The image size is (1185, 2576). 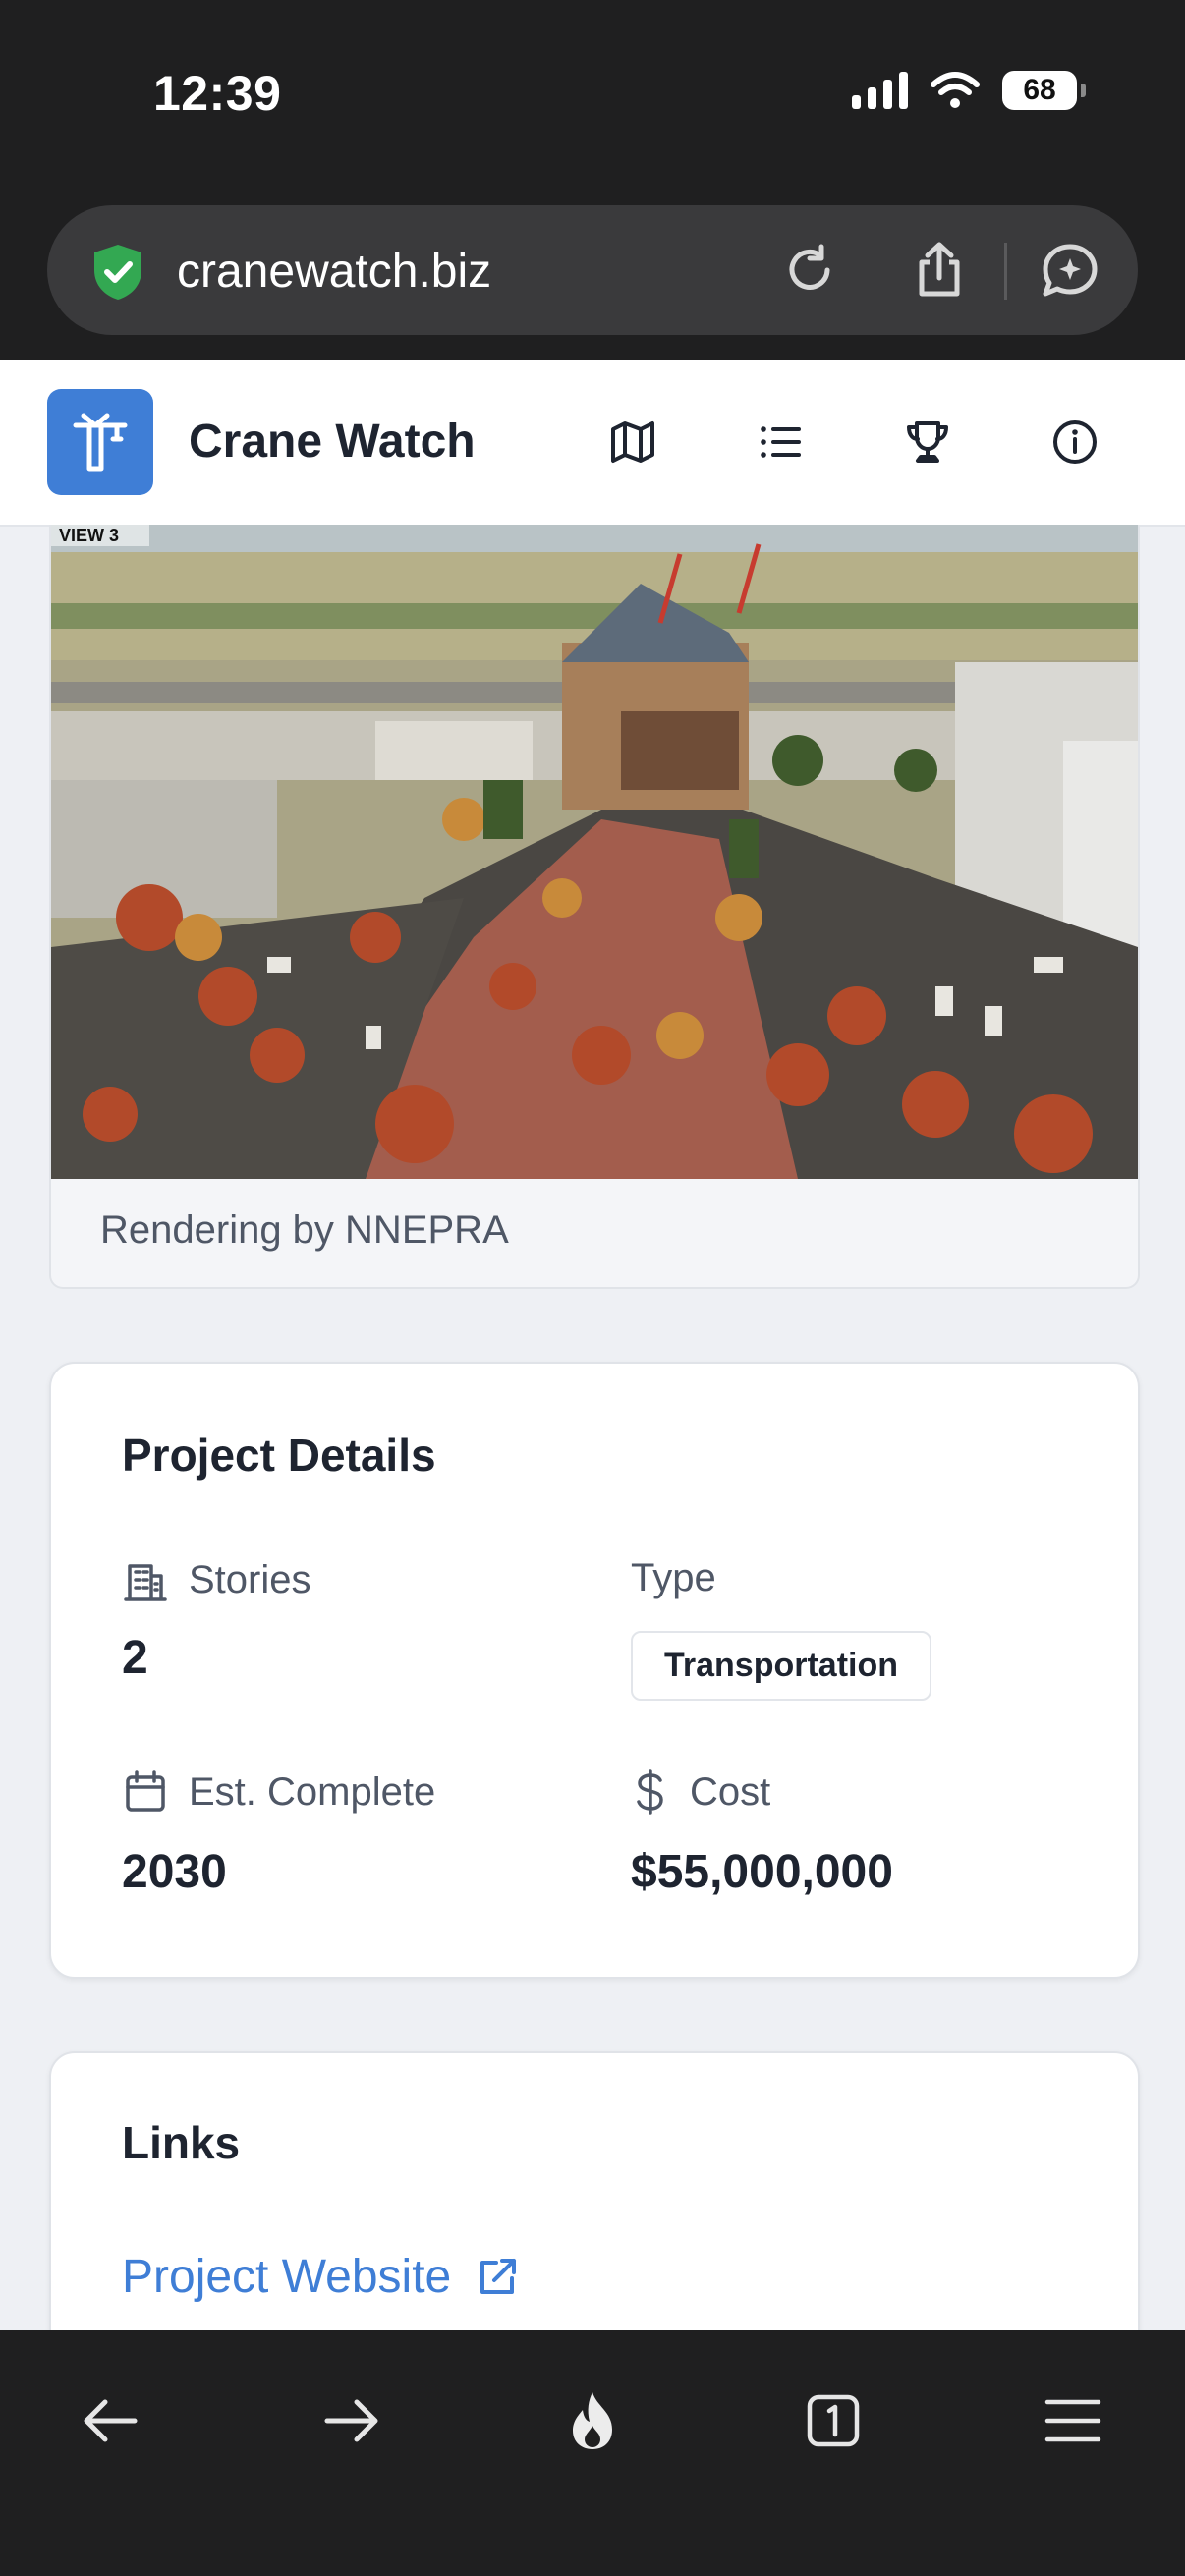 I want to click on external-link-icon, so click(x=498, y=2277).